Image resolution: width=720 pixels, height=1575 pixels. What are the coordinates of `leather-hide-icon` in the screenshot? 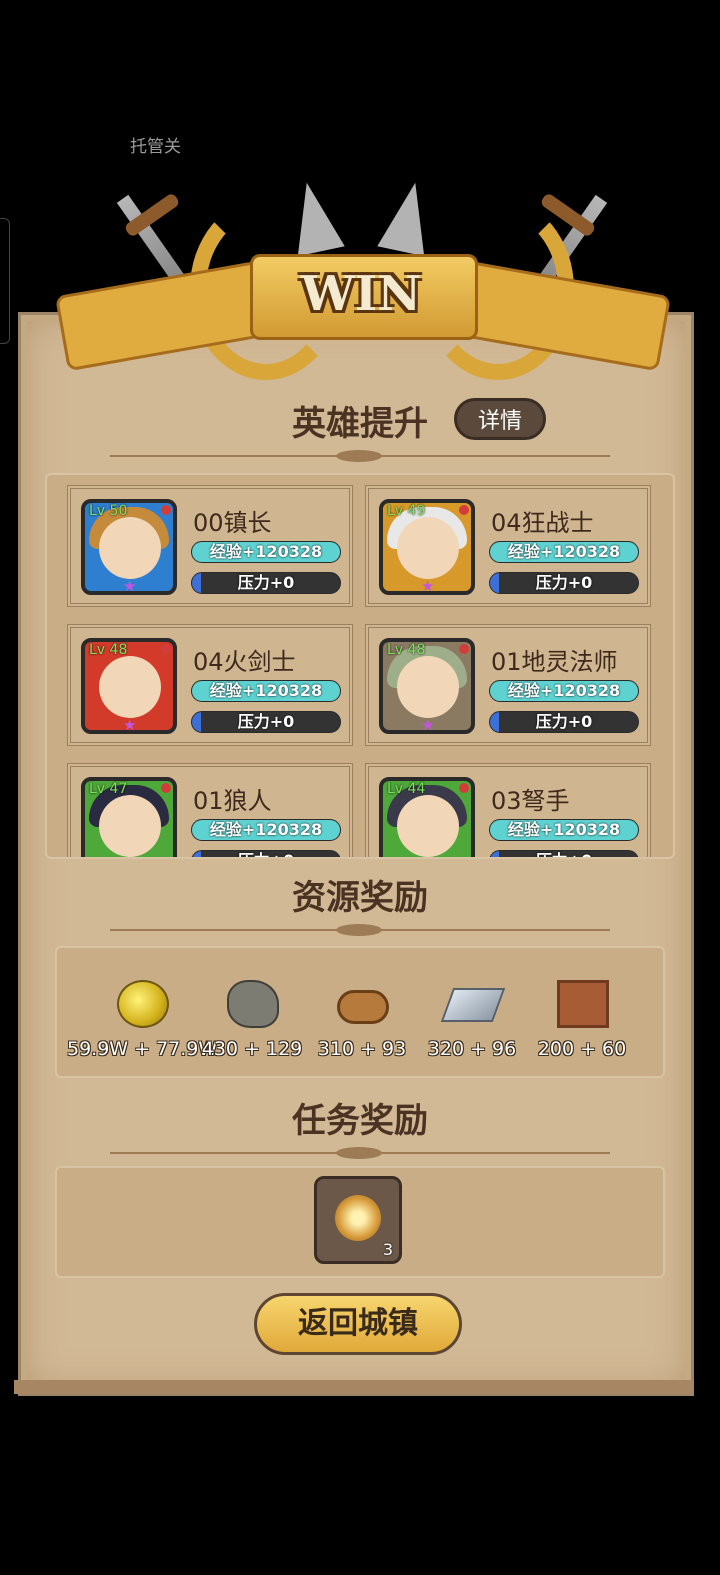 It's located at (583, 1004).